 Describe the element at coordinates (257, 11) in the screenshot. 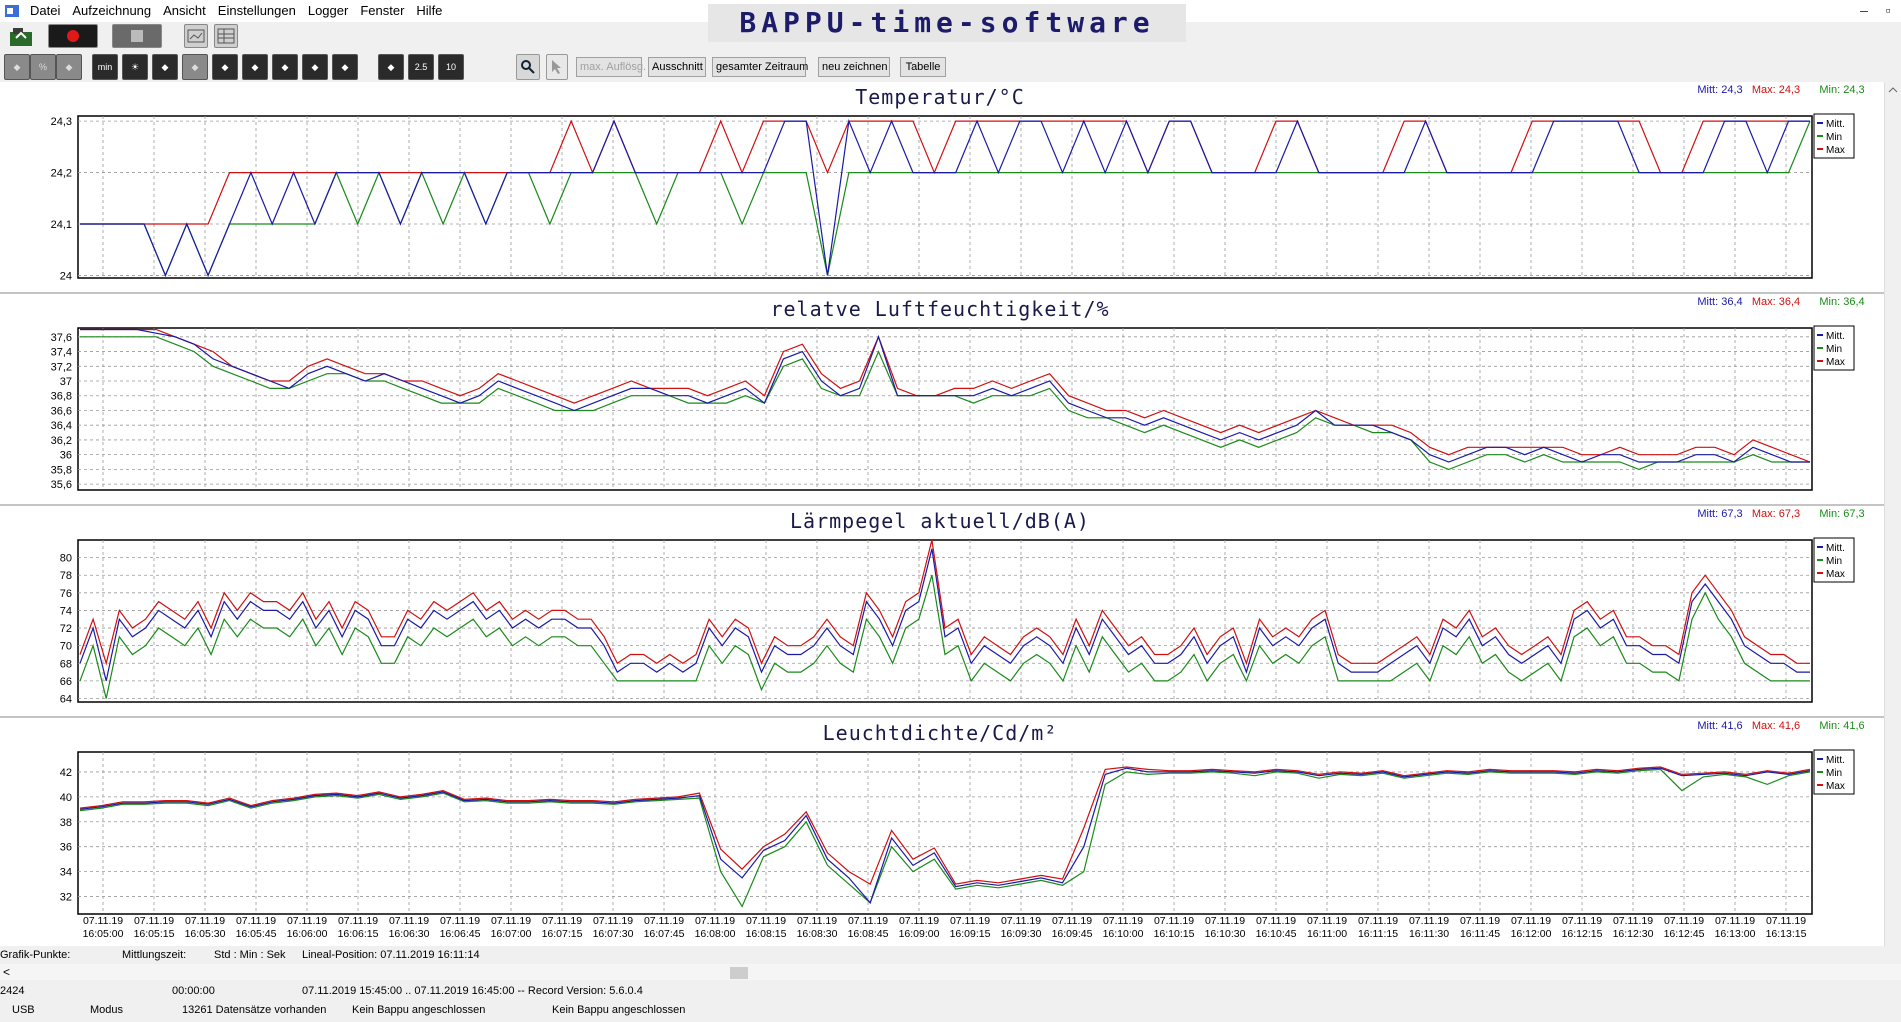

I see `menu-einstellungen: Einstellungen` at that location.